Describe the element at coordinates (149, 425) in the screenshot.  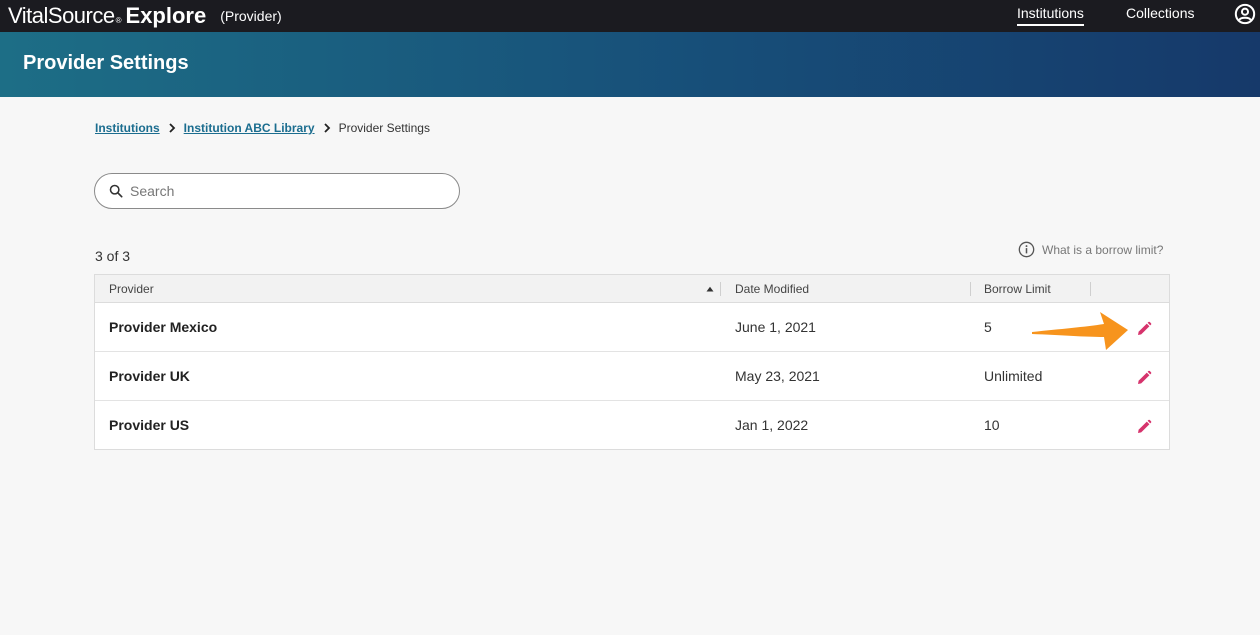
I see `provider-name: Provider US` at that location.